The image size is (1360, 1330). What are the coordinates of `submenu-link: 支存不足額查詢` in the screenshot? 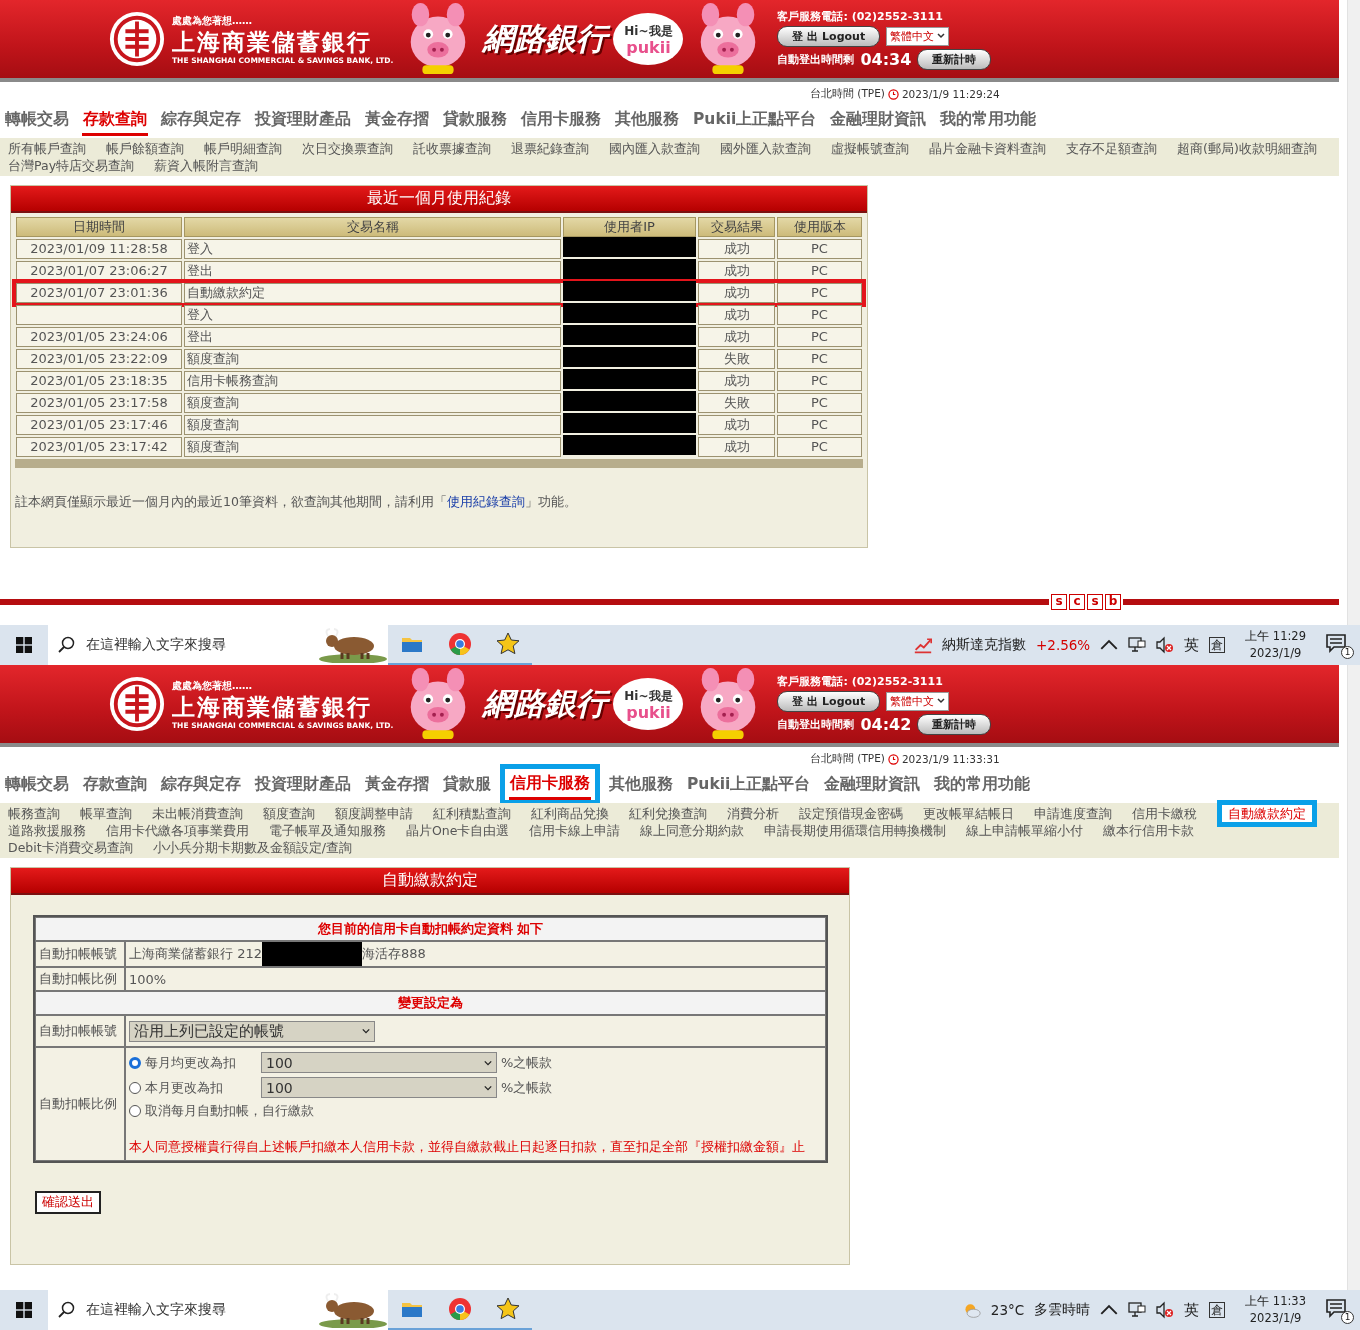 It's located at (1111, 148).